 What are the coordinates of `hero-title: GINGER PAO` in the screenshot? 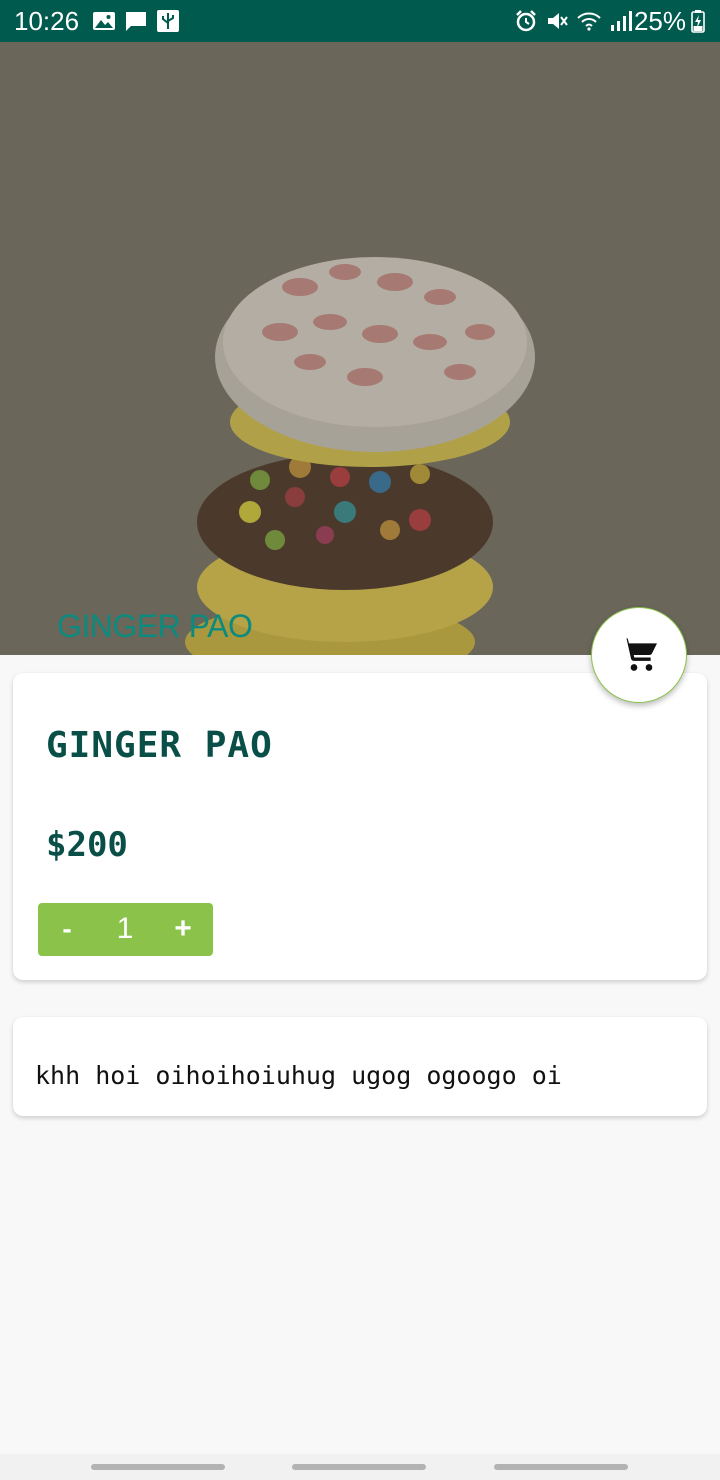 It's located at (155, 626).